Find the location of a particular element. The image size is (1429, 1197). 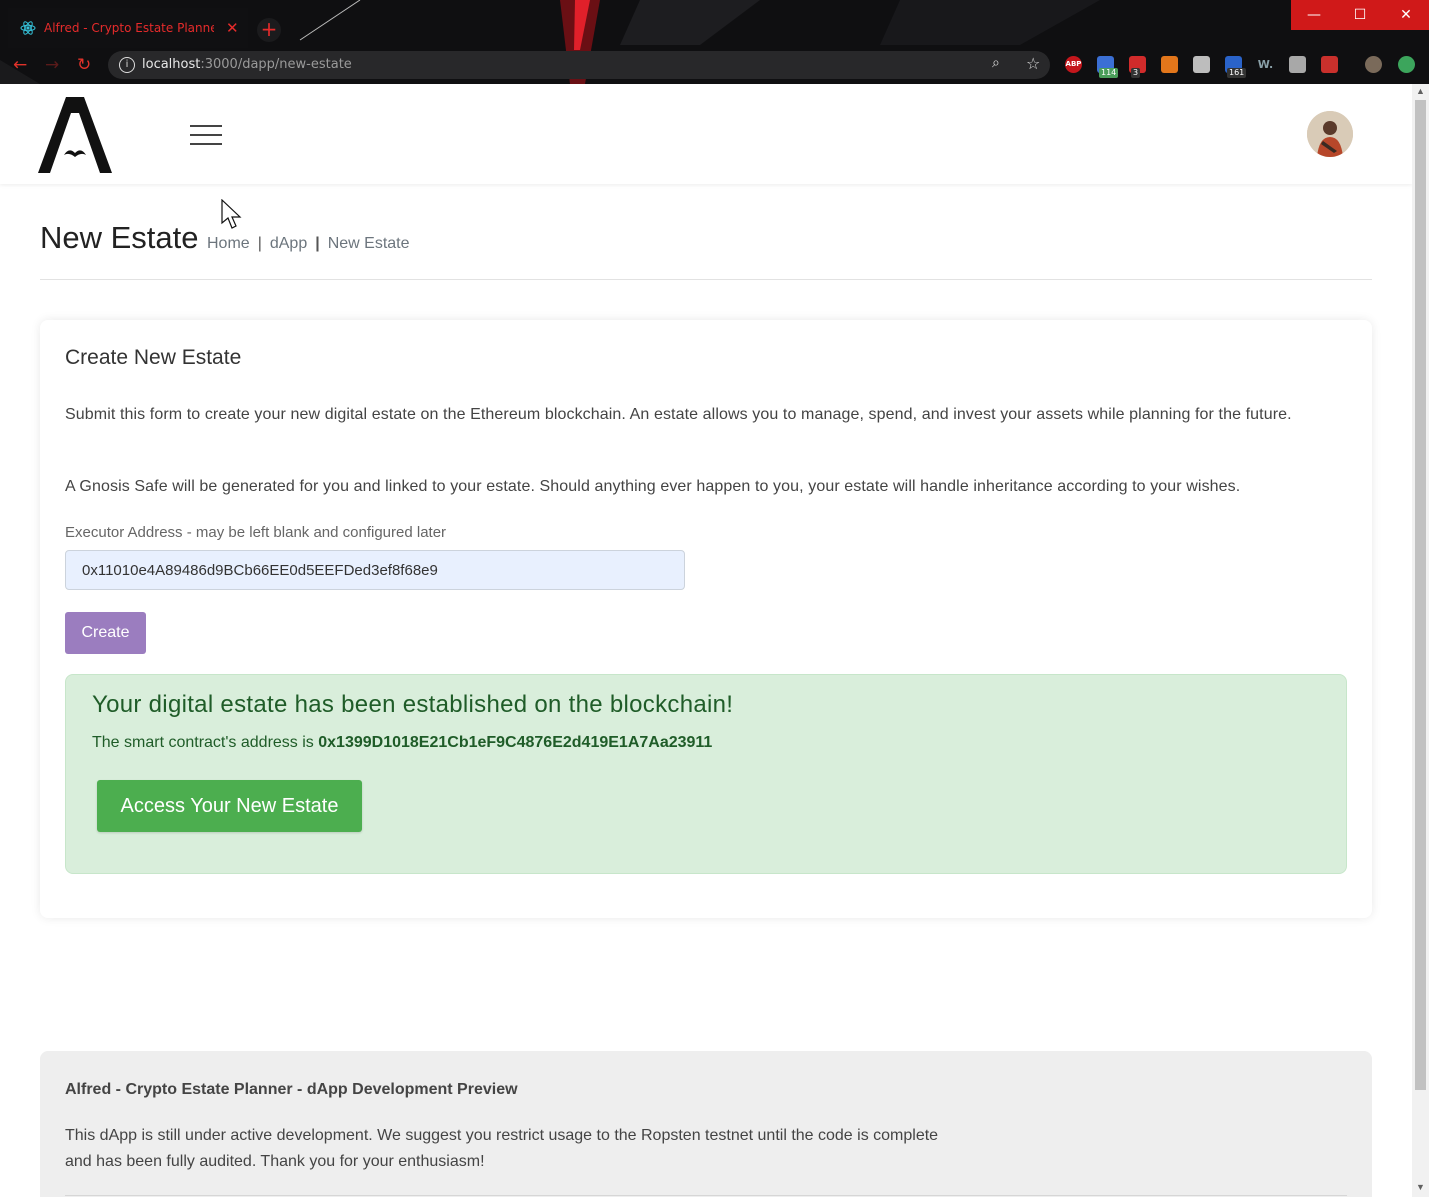

window-maximize-button: ☐ is located at coordinates (1360, 15).